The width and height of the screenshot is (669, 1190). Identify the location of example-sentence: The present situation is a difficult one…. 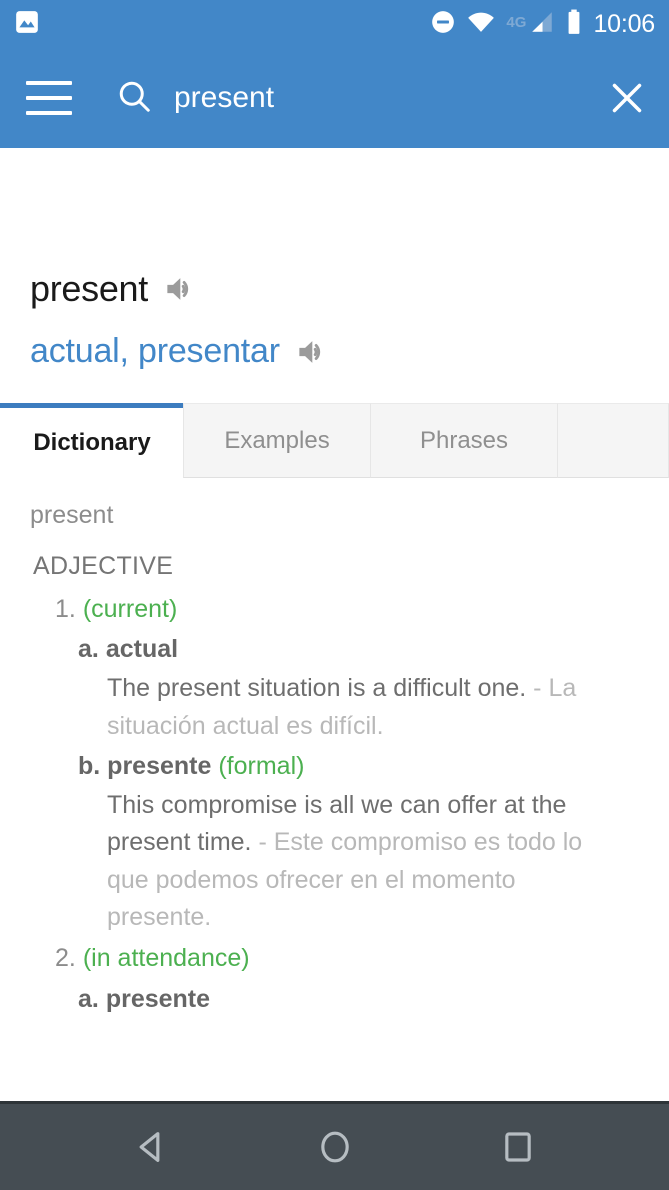
(334, 707).